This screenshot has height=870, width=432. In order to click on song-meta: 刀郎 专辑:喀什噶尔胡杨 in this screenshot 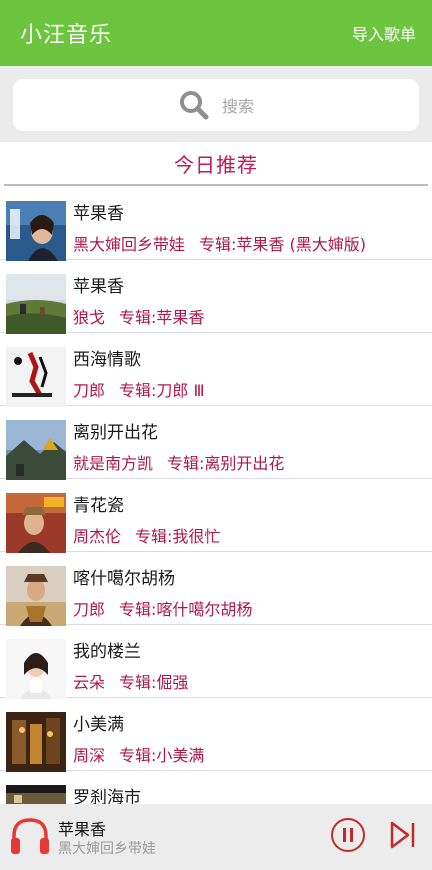, I will do `click(162, 608)`.